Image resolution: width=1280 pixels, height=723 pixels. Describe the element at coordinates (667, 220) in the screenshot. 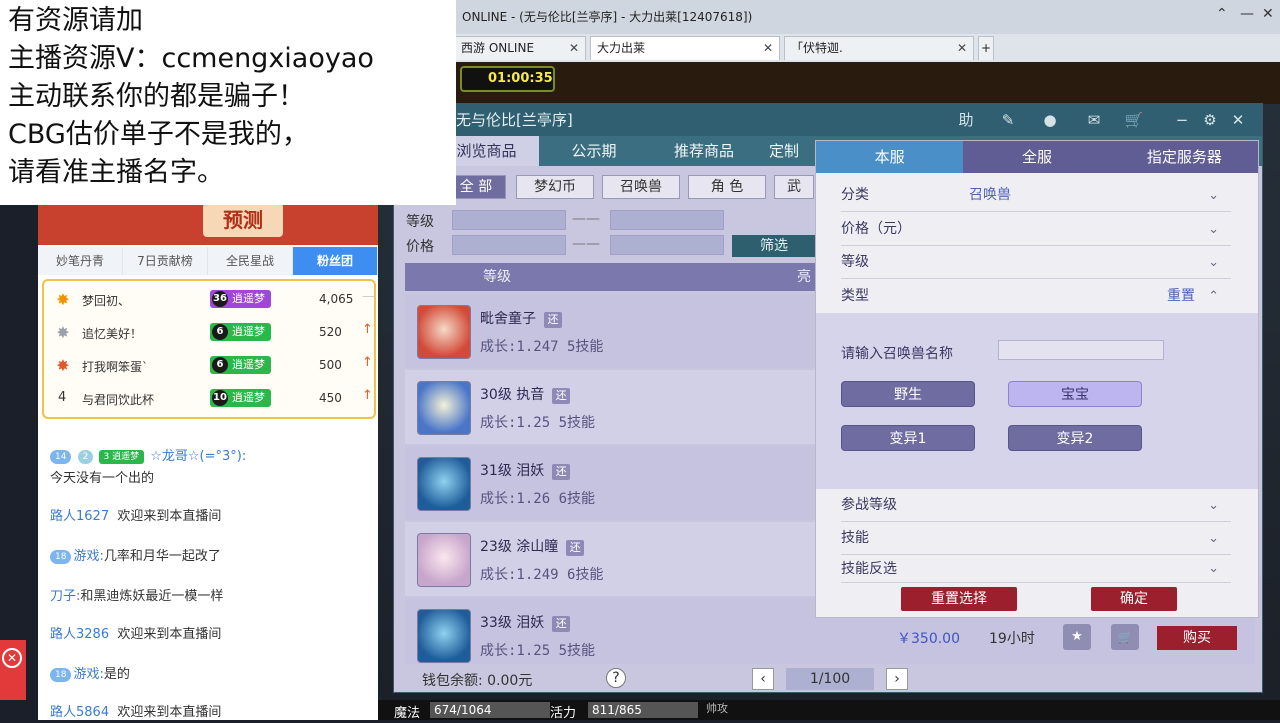

I see `level-max-input` at that location.